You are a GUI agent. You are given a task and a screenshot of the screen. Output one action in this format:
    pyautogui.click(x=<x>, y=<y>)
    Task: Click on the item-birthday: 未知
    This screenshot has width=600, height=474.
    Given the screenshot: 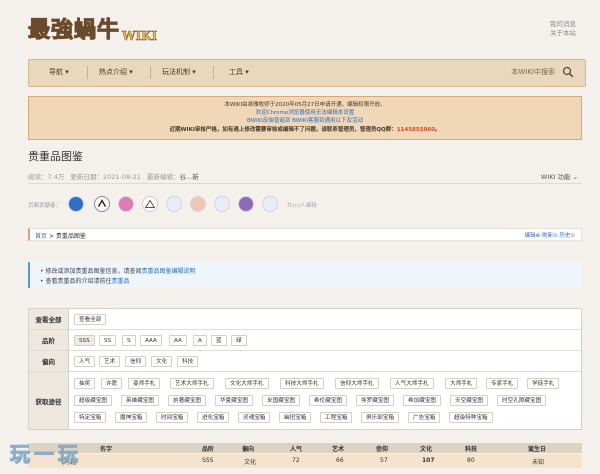 What is the action you would take?
    pyautogui.click(x=538, y=462)
    